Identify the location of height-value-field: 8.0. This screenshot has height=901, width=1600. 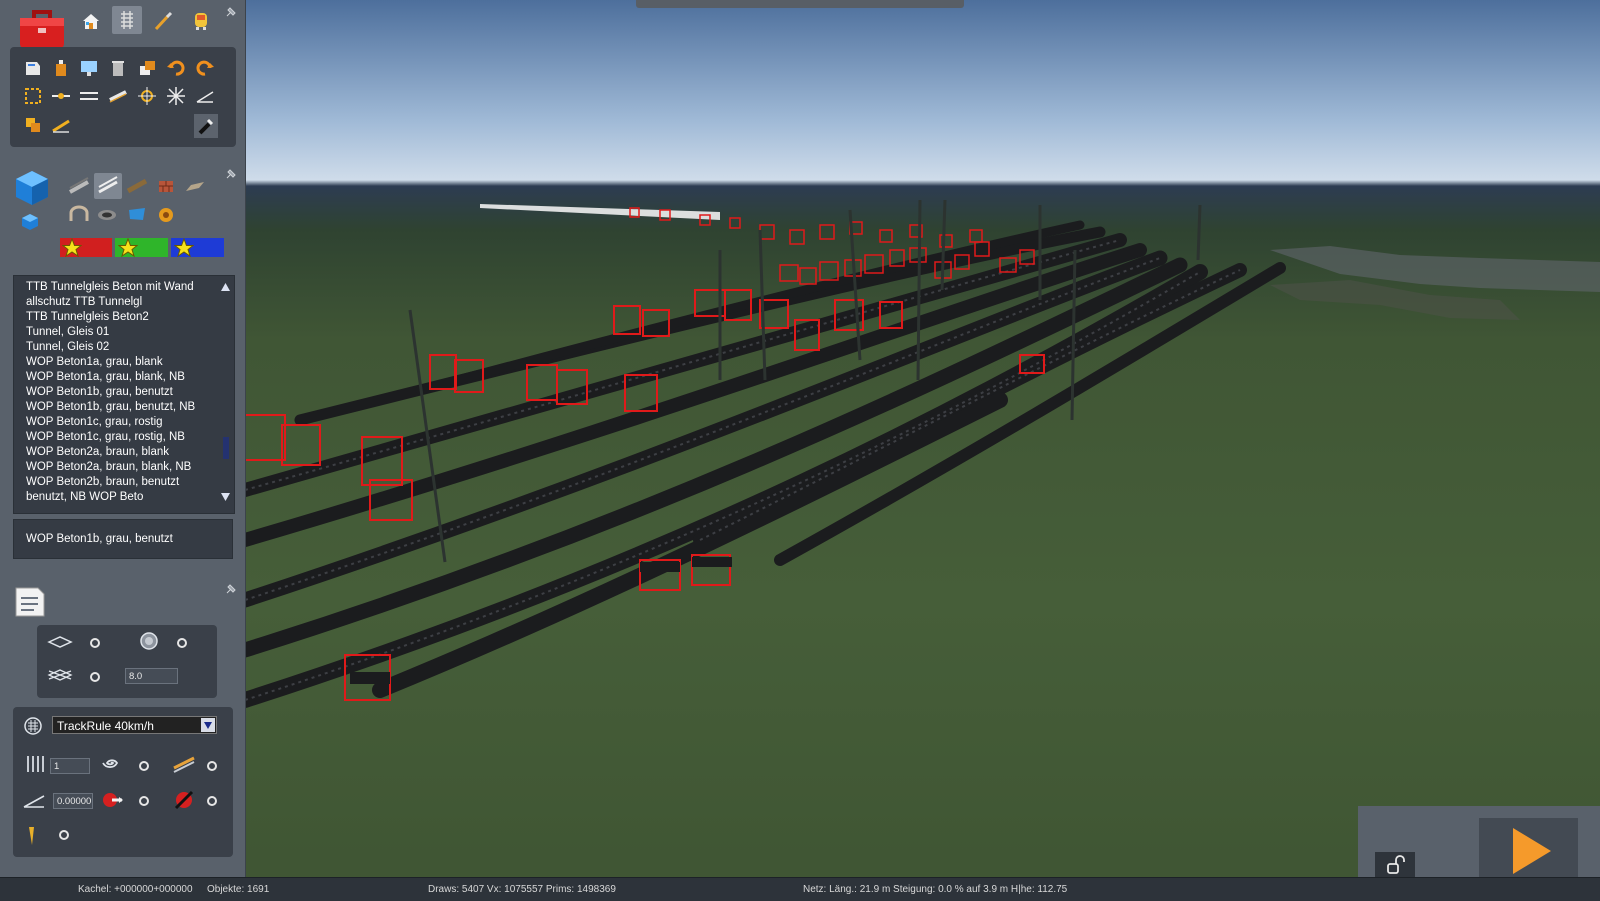
(151, 676).